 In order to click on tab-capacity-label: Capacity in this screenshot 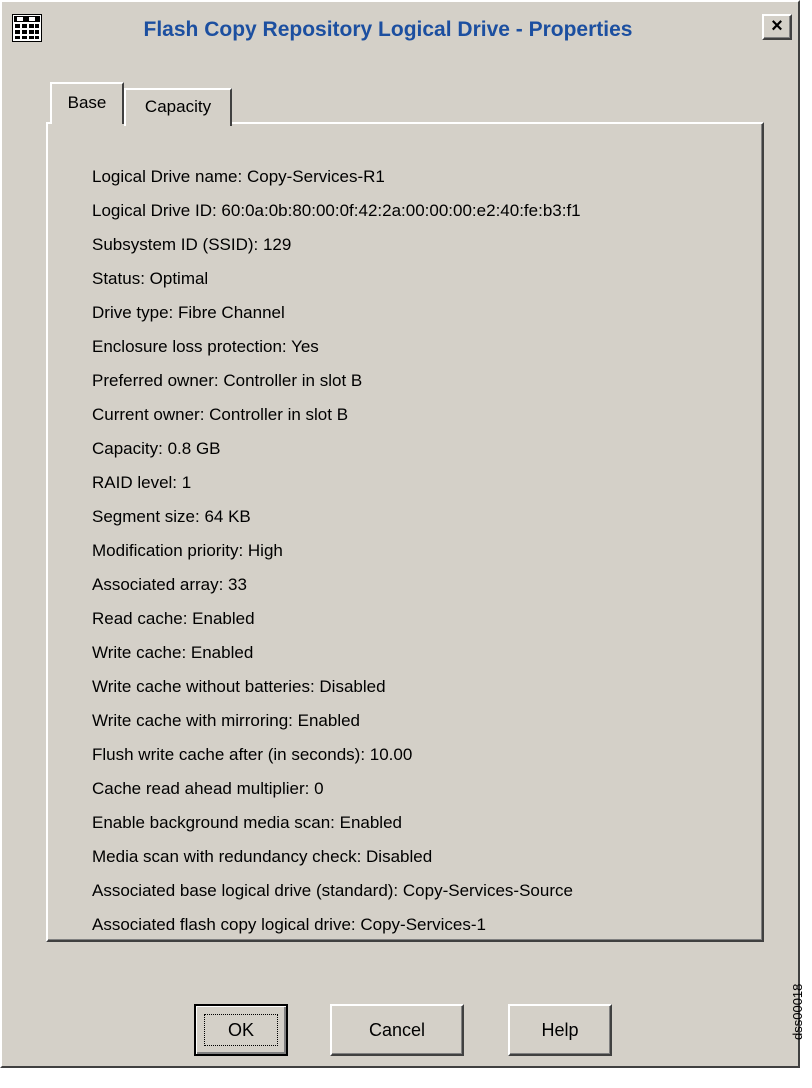, I will do `click(178, 106)`.